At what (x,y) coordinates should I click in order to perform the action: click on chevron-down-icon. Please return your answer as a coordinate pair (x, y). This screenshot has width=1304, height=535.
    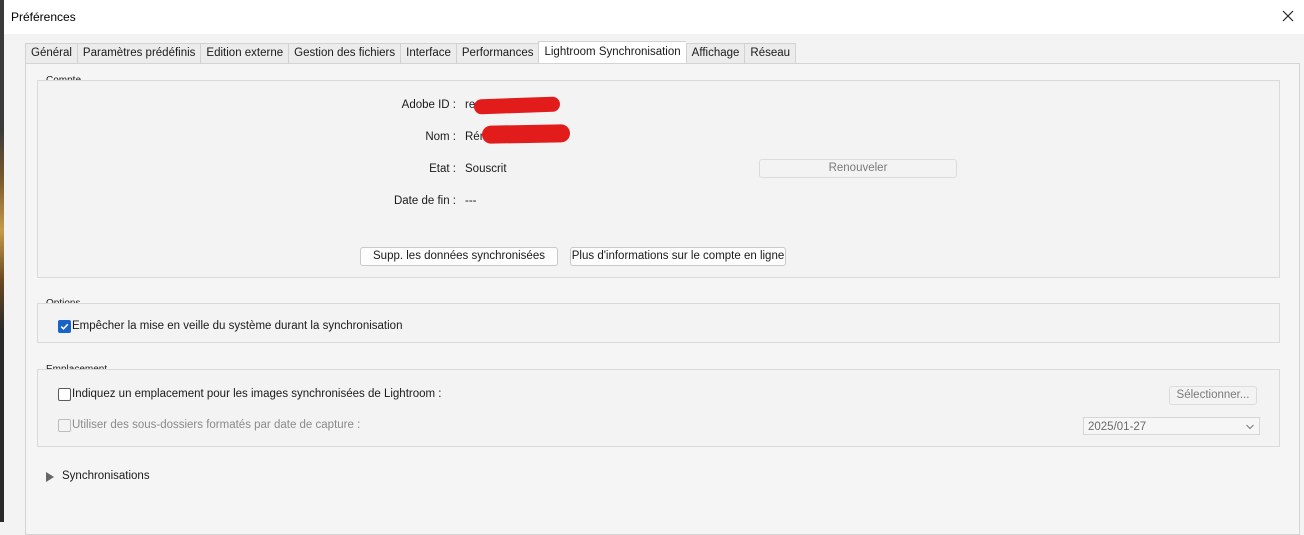
    Looking at the image, I should click on (1250, 427).